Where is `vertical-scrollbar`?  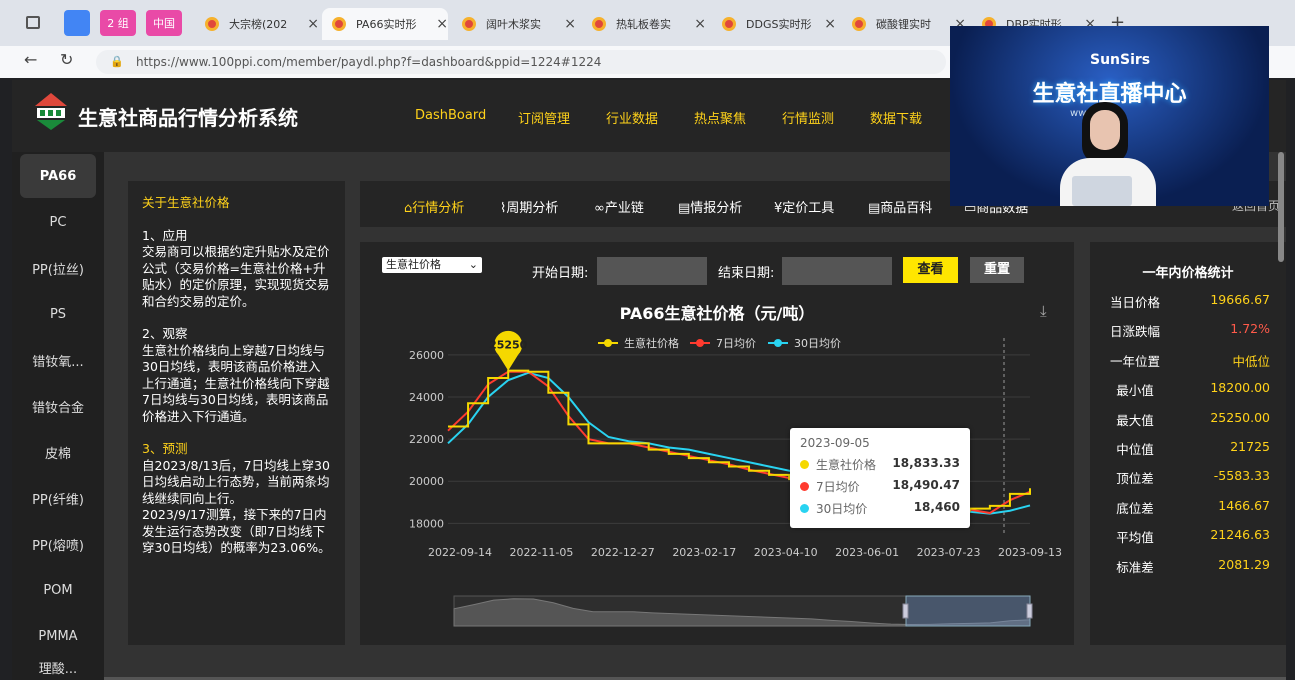 vertical-scrollbar is located at coordinates (1281, 207).